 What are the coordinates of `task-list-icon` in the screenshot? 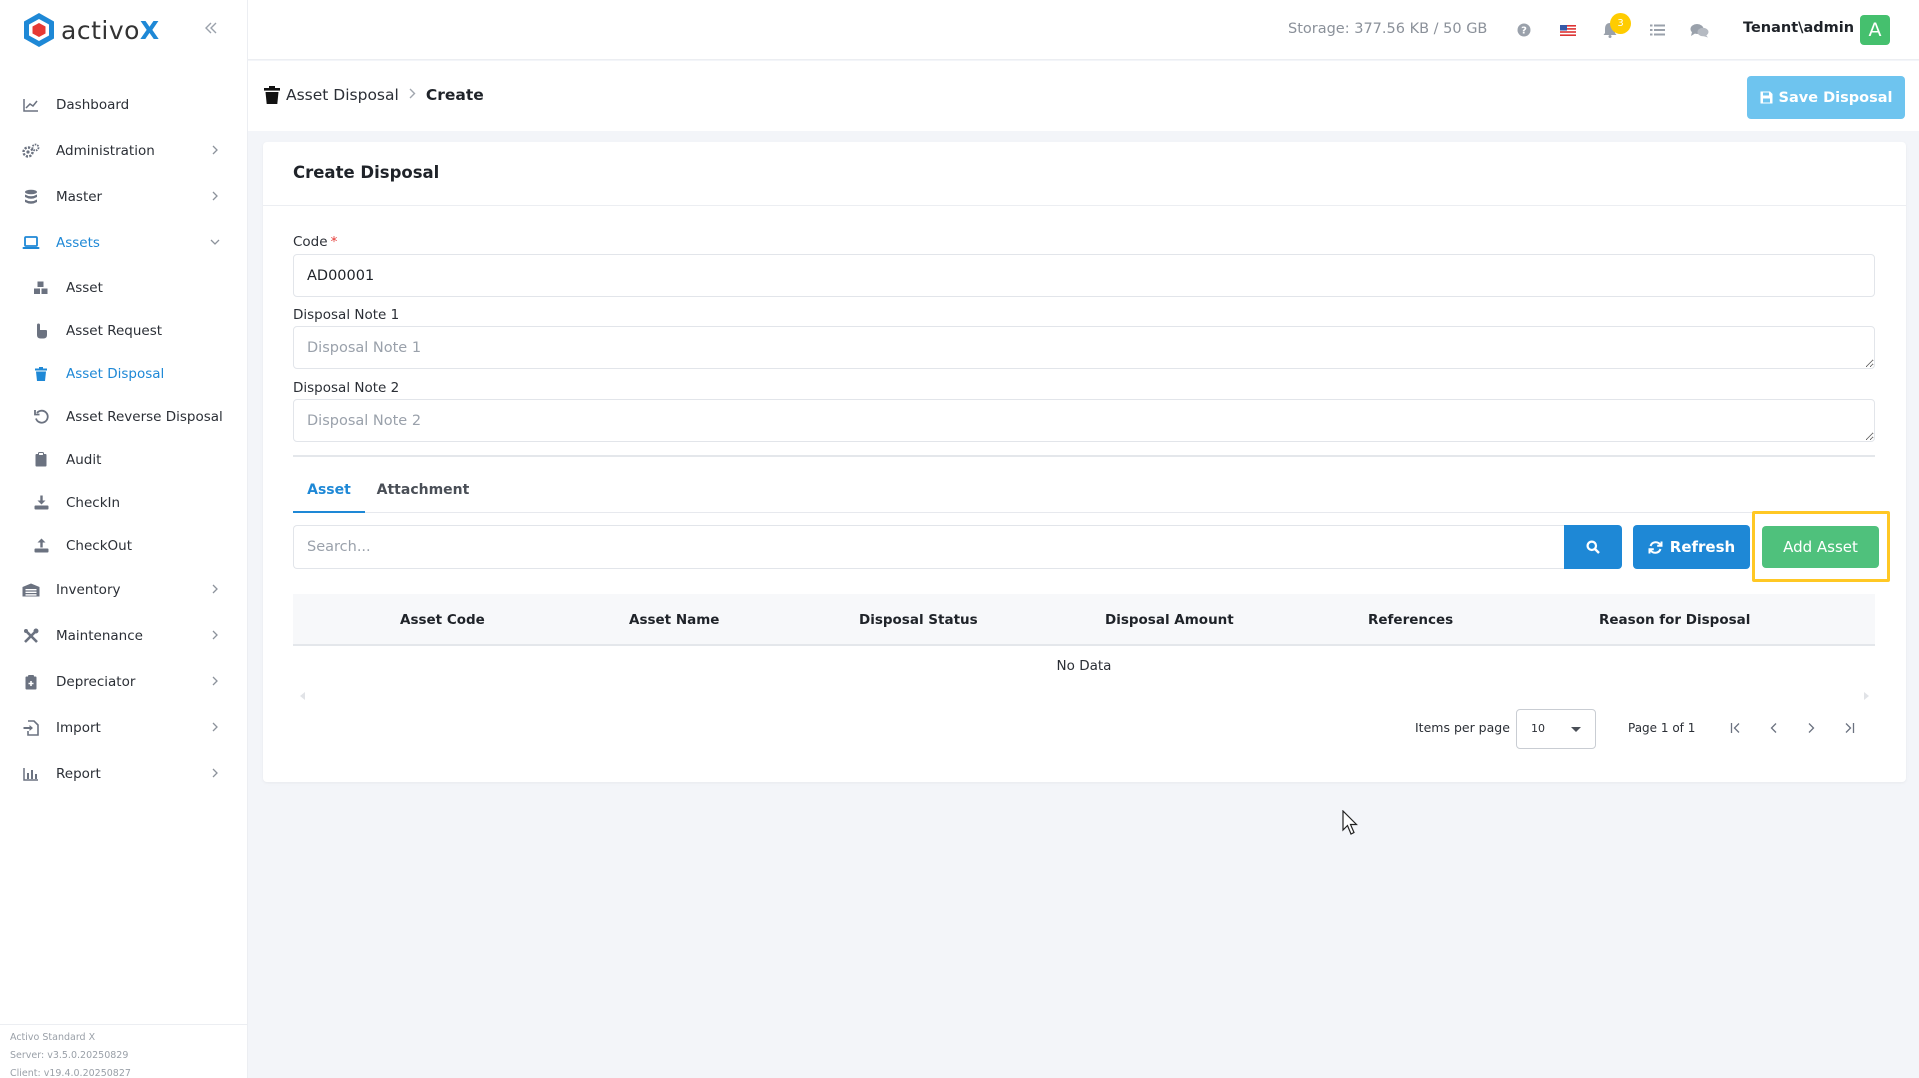 It's located at (1657, 30).